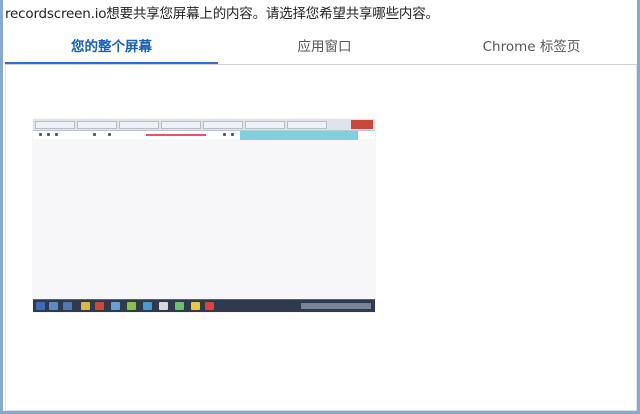  What do you see at coordinates (176, 135) in the screenshot?
I see `thumbnail-red-line` at bounding box center [176, 135].